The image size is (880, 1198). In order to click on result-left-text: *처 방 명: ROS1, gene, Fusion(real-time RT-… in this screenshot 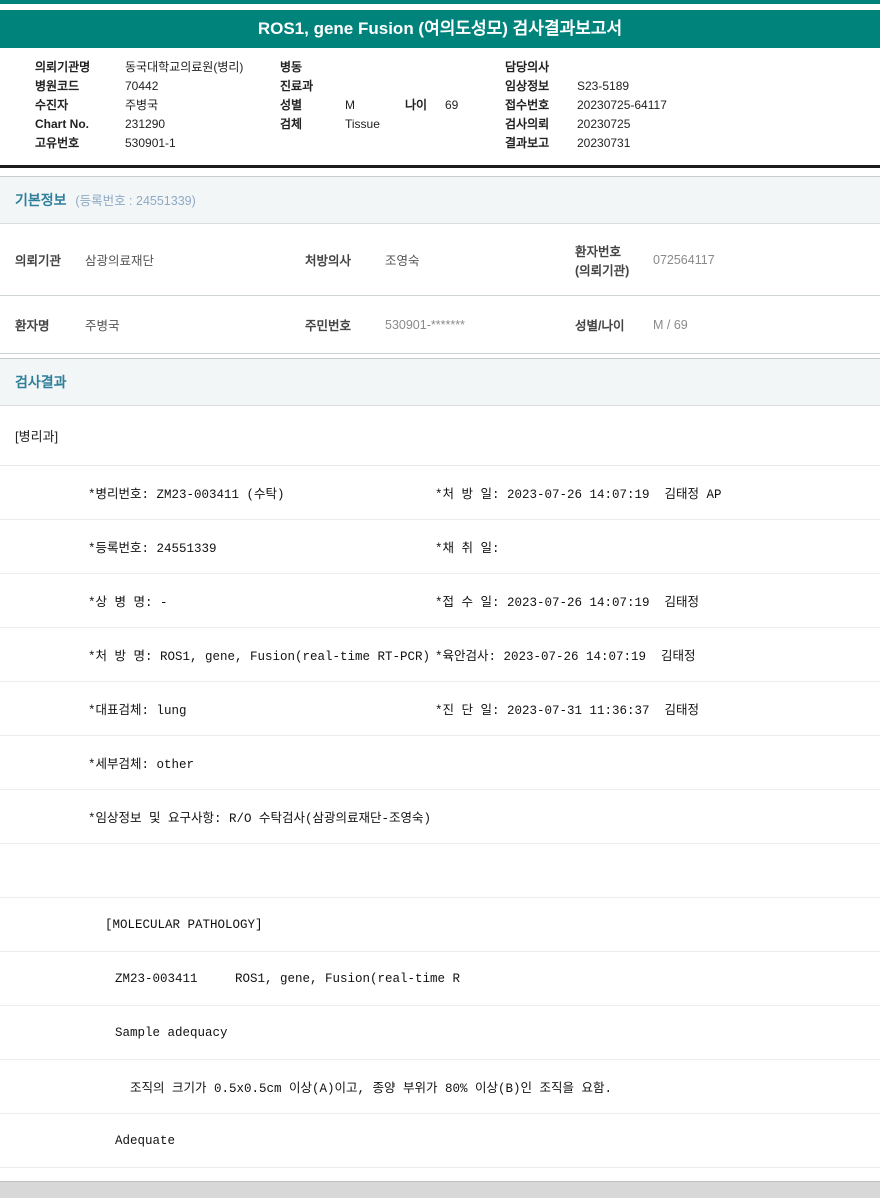, I will do `click(259, 657)`.